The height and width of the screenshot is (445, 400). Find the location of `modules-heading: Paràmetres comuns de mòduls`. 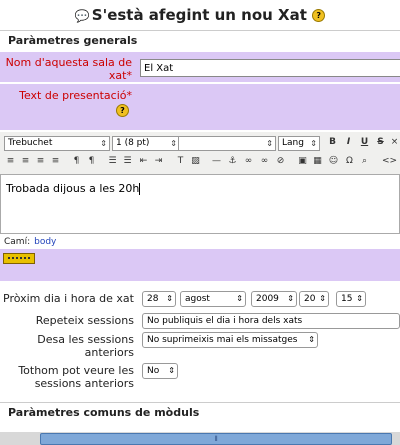

modules-heading: Paràmetres comuns de mòduls is located at coordinates (104, 412).